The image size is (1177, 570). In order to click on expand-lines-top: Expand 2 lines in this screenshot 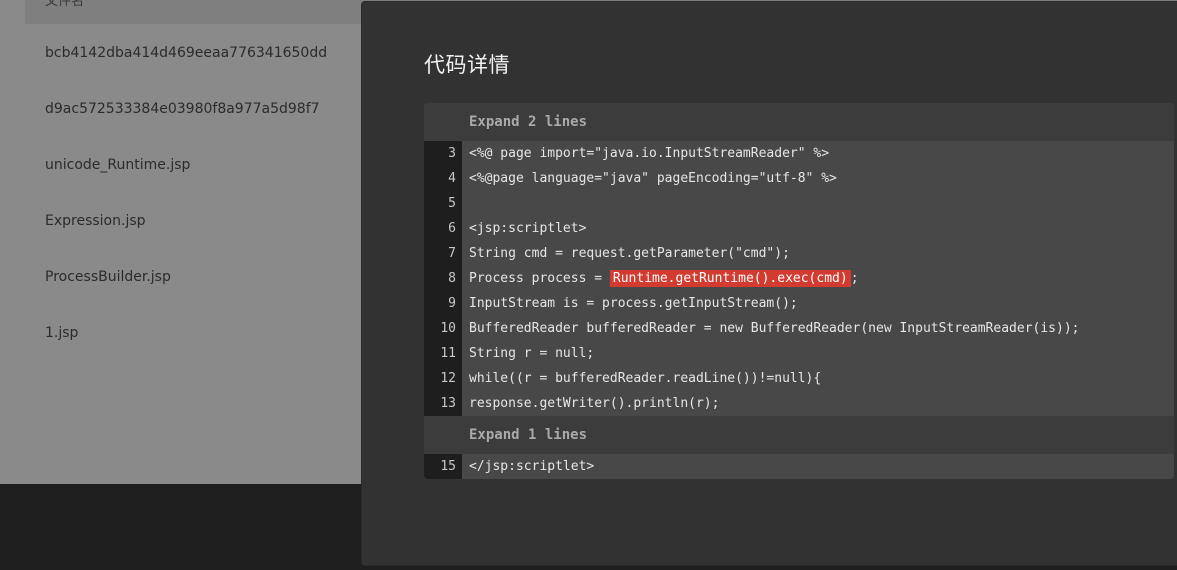, I will do `click(799, 122)`.